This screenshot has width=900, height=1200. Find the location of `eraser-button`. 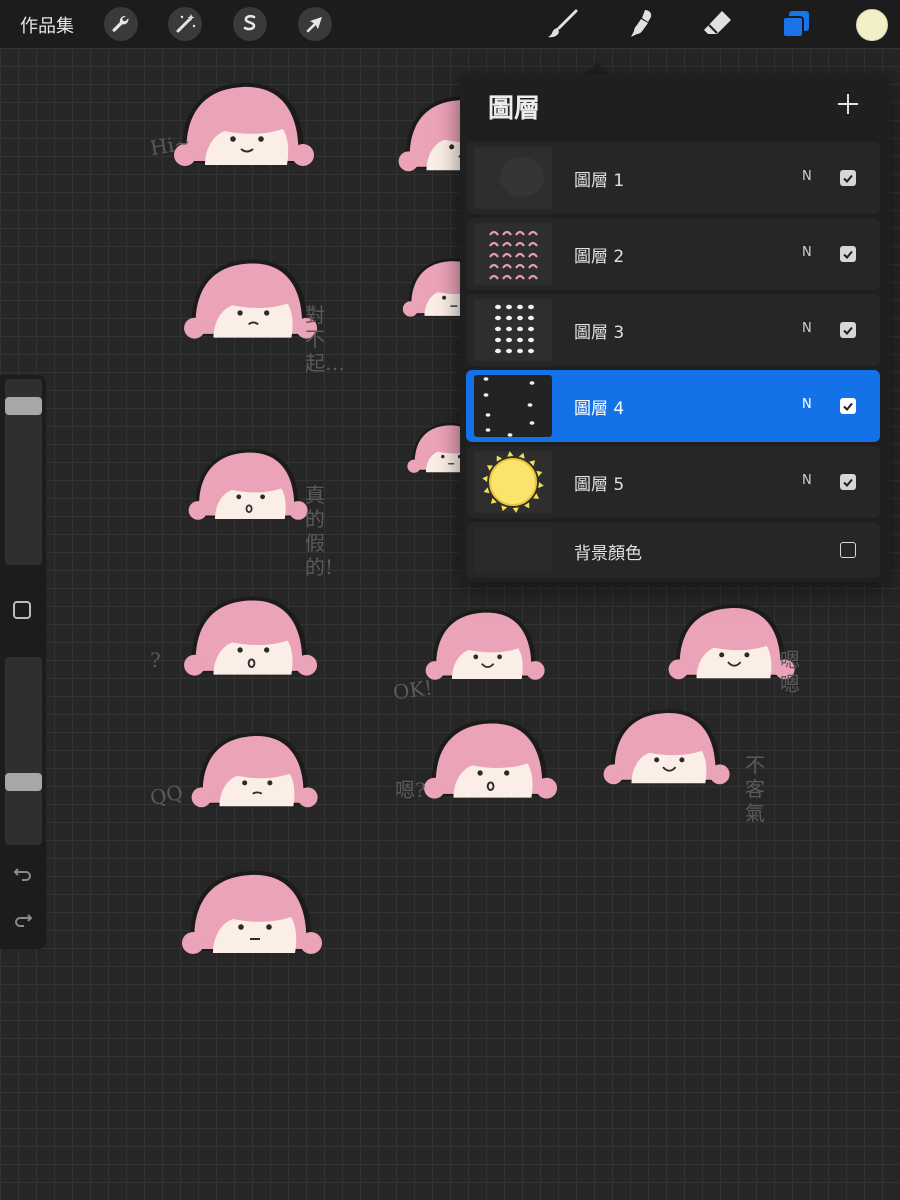

eraser-button is located at coordinates (718, 24).